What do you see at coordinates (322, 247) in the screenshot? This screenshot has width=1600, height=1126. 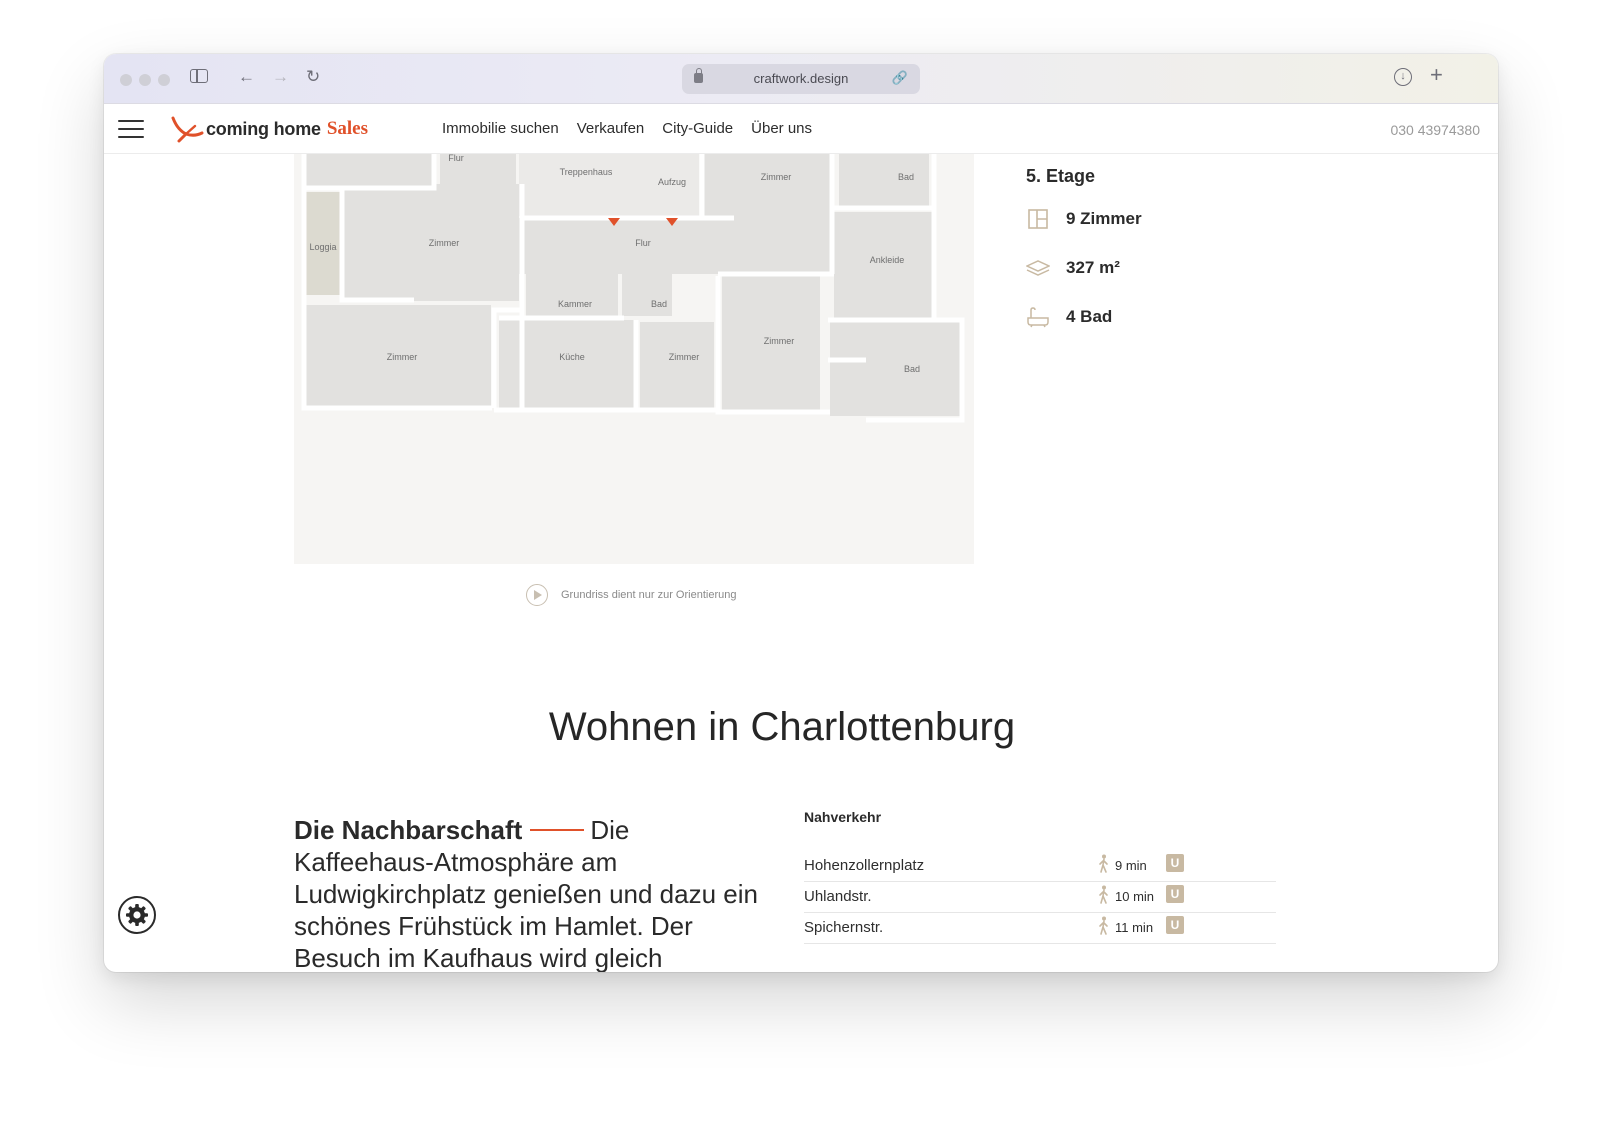 I see `room-label: Loggia` at bounding box center [322, 247].